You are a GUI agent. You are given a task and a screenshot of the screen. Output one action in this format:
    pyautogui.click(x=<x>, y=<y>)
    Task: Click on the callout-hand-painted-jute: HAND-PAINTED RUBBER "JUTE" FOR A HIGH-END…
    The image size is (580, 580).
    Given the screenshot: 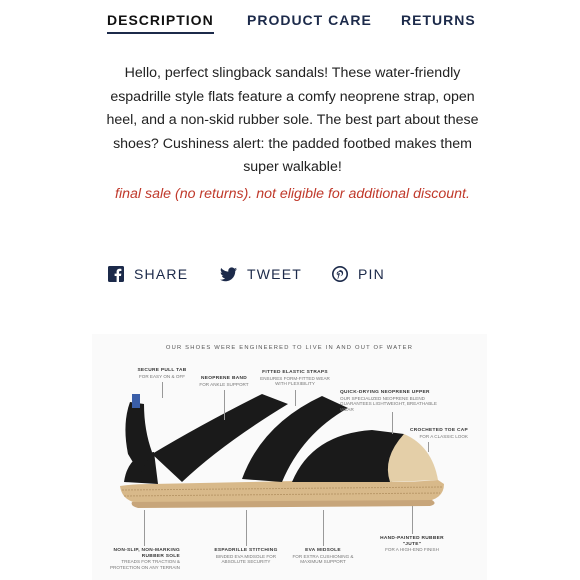 What is the action you would take?
    pyautogui.click(x=412, y=544)
    